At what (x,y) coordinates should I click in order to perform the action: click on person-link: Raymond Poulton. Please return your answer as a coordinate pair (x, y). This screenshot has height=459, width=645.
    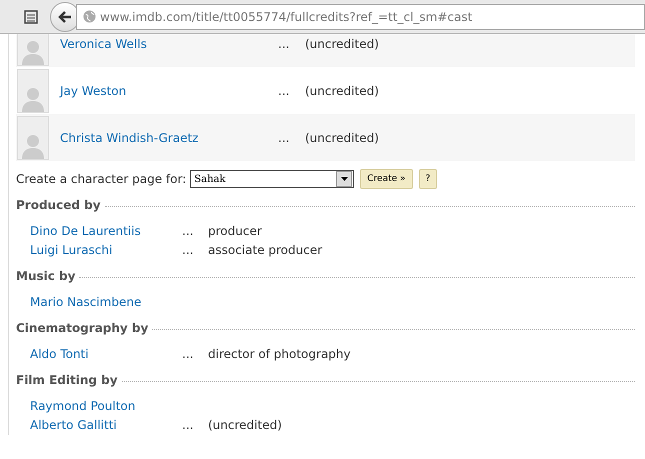
    Looking at the image, I should click on (106, 405).